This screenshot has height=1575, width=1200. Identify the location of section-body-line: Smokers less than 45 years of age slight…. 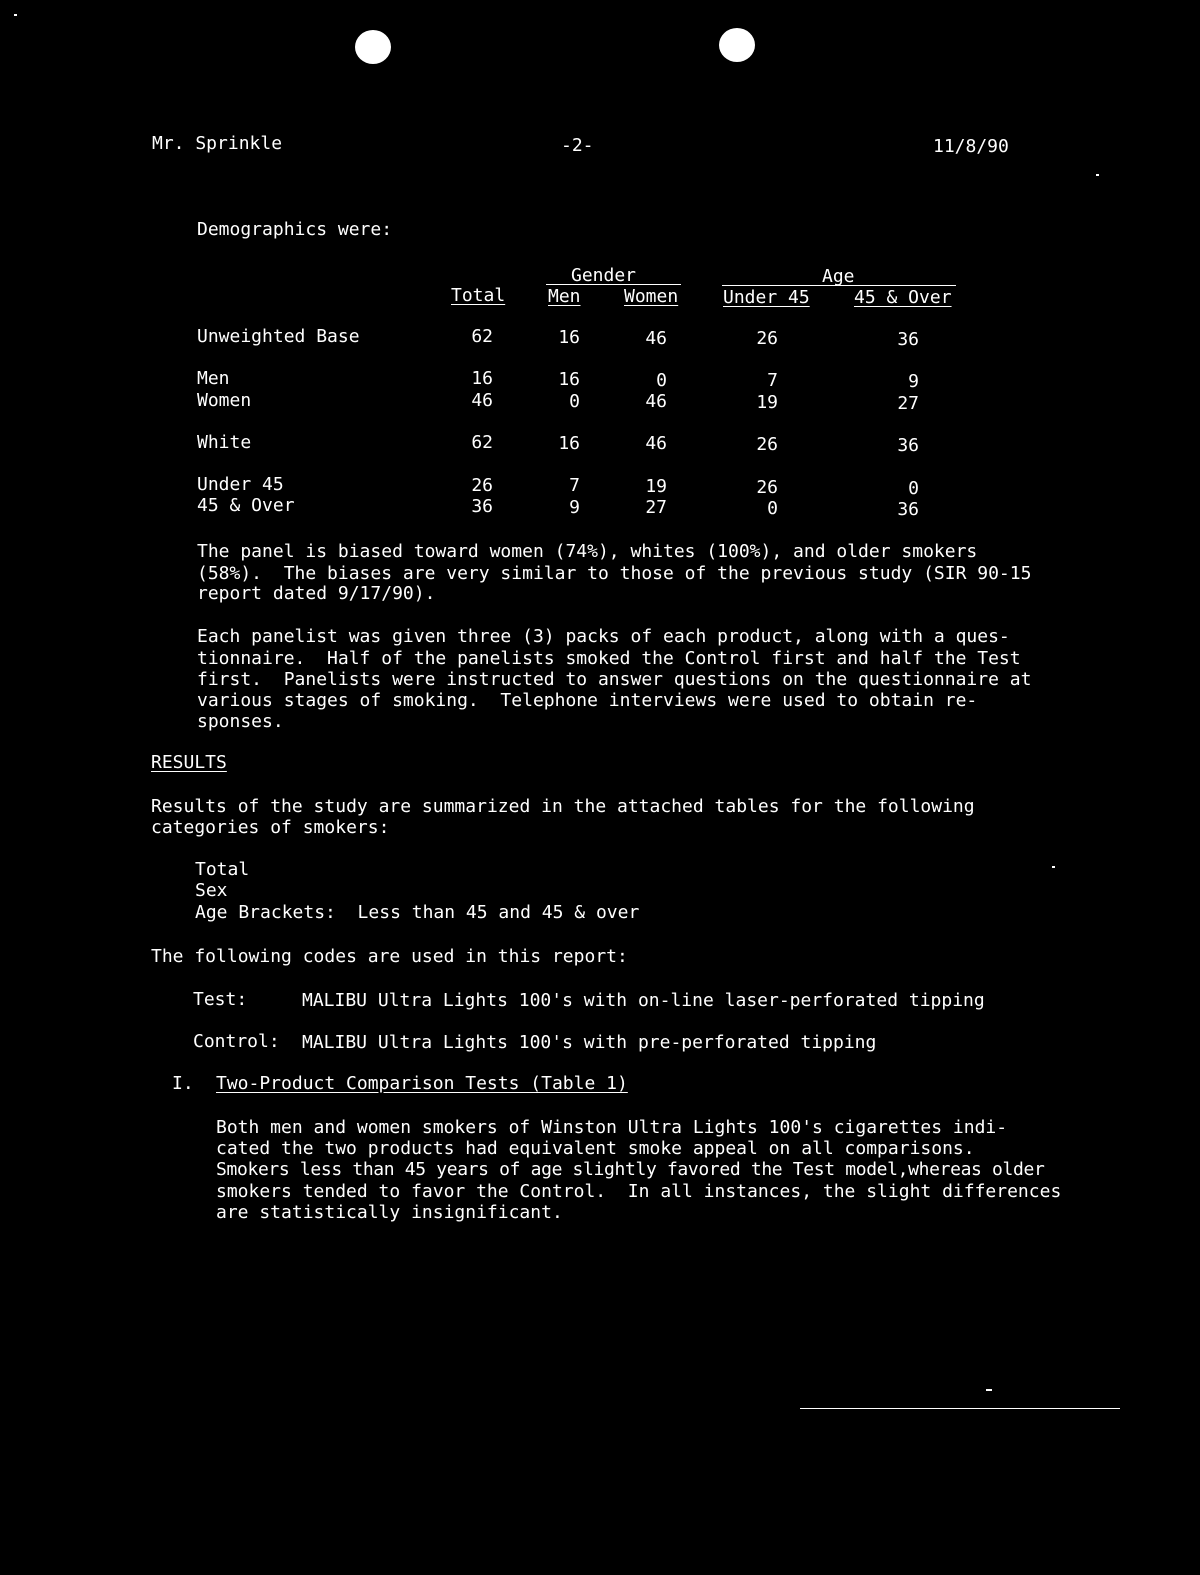
(630, 1169).